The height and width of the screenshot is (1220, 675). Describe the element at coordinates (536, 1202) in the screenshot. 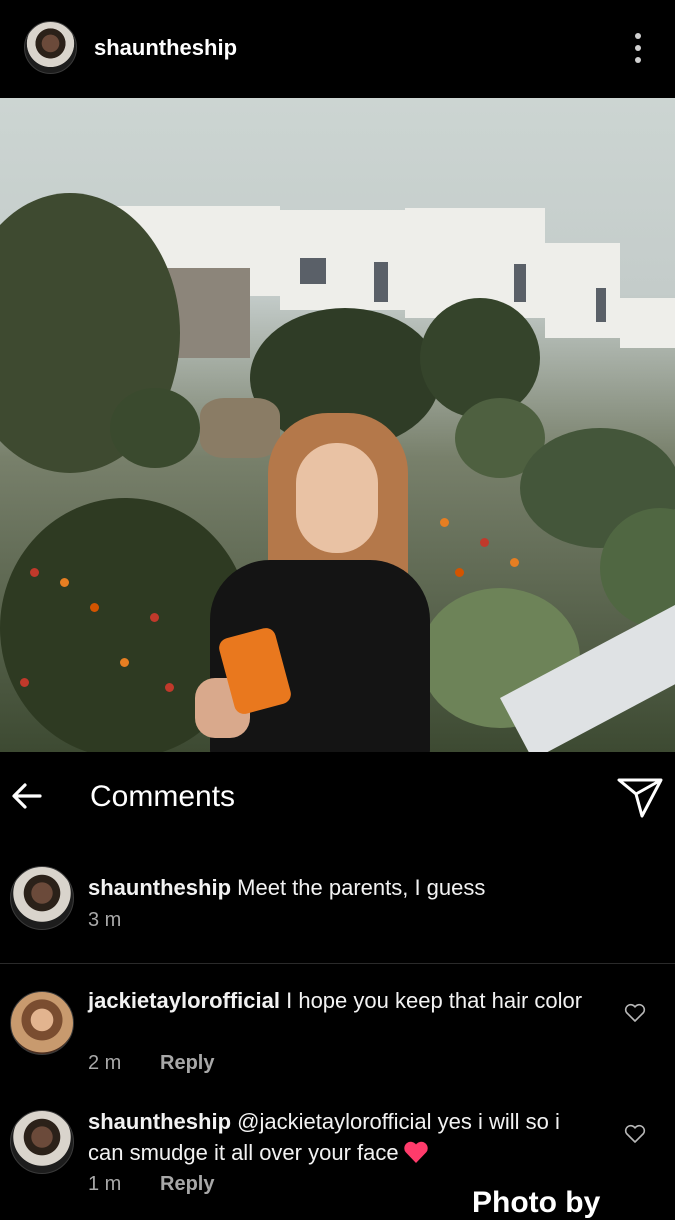

I see `cut-off-caption: Photo by` at that location.